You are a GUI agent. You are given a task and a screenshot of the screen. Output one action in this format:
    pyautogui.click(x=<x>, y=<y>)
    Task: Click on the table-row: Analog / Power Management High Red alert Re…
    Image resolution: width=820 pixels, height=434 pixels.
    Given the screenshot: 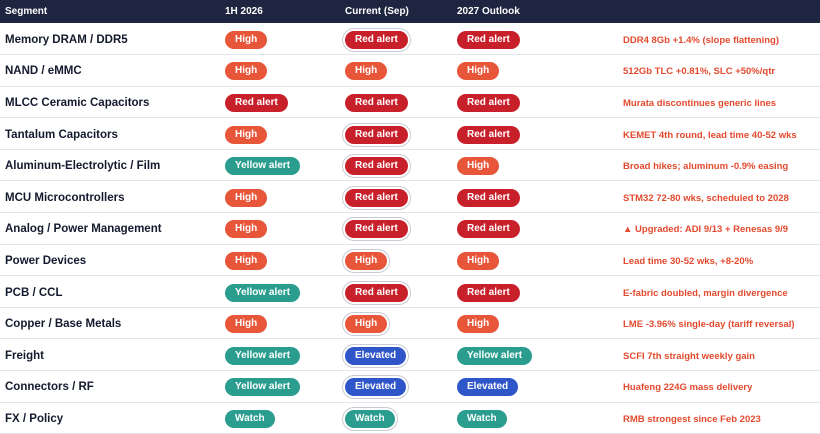 What is the action you would take?
    pyautogui.click(x=410, y=229)
    